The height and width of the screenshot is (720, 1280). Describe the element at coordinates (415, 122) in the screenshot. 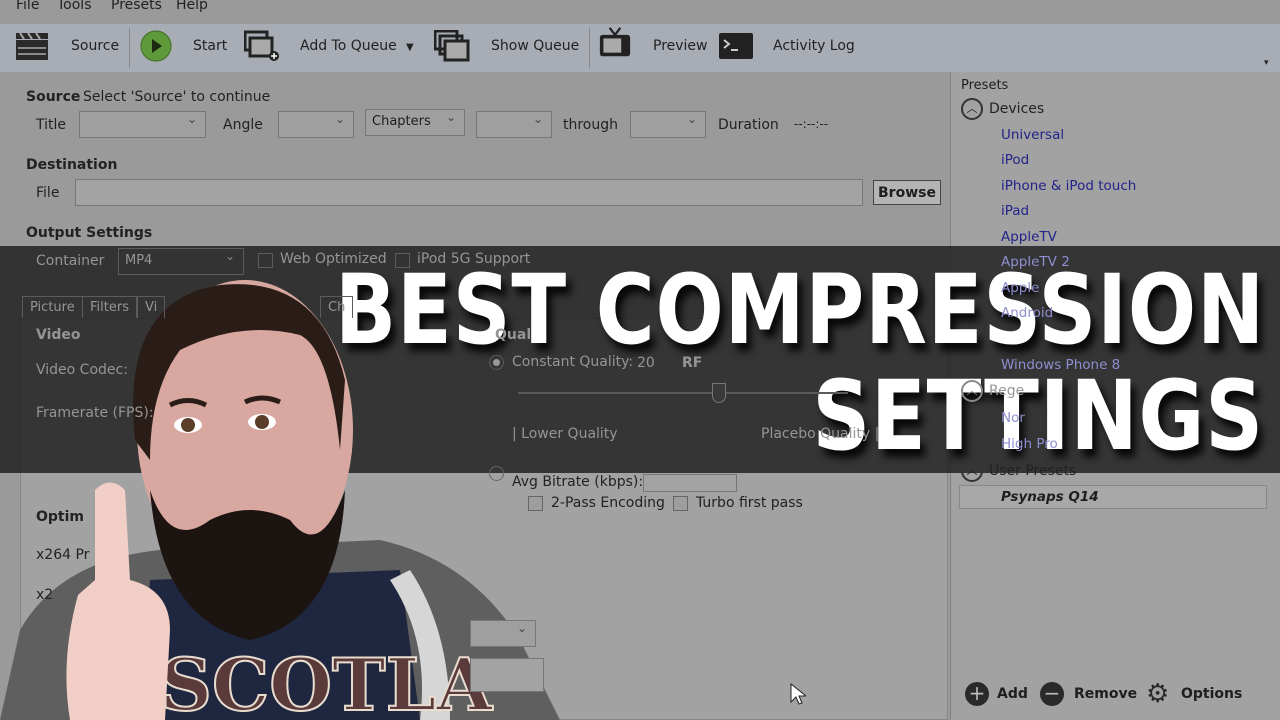

I see `chapters-select: Chapters` at that location.